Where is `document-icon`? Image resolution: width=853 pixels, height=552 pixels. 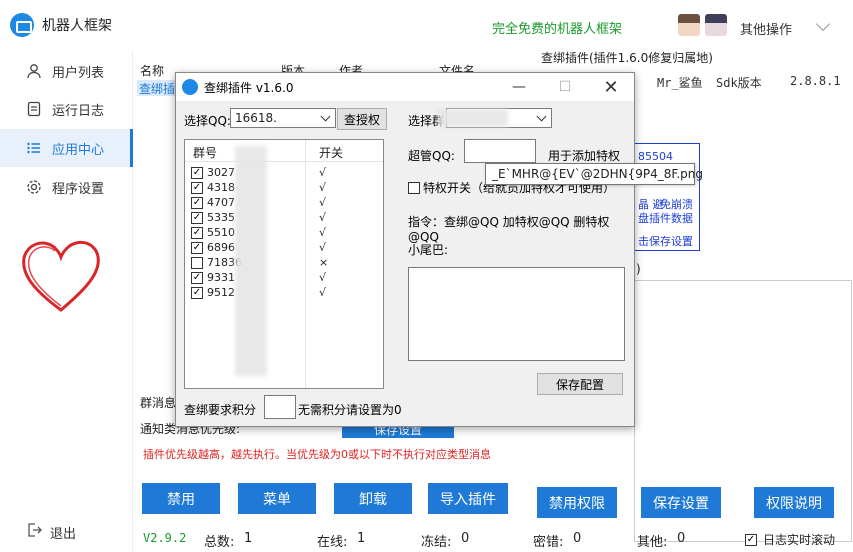
document-icon is located at coordinates (34, 109).